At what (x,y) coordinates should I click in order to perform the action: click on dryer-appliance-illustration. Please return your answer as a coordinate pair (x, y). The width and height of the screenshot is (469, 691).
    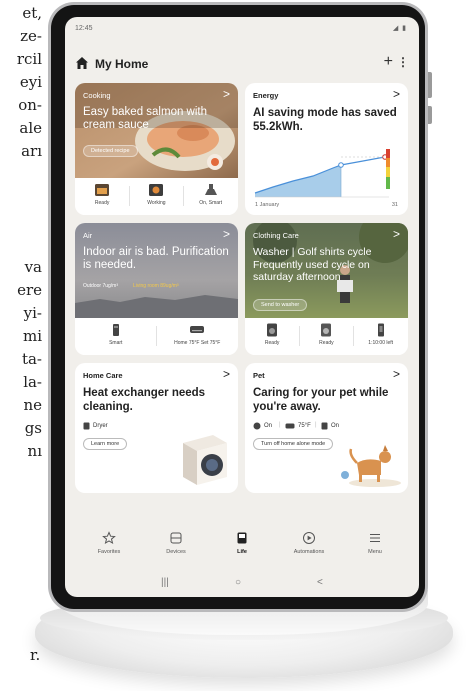
    Looking at the image, I should click on (205, 460).